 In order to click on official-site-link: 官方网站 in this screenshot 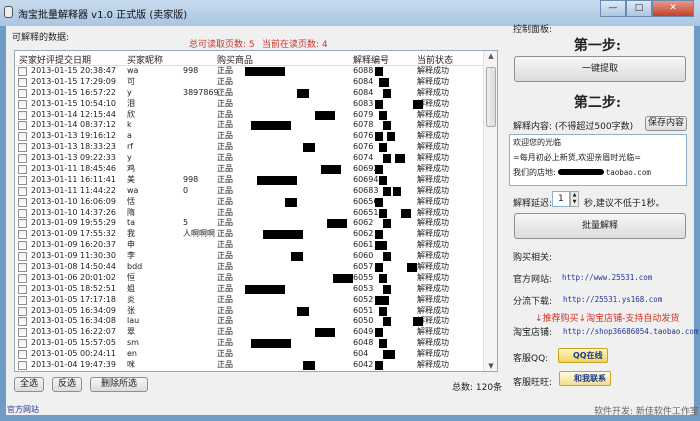, I will do `click(23, 409)`.